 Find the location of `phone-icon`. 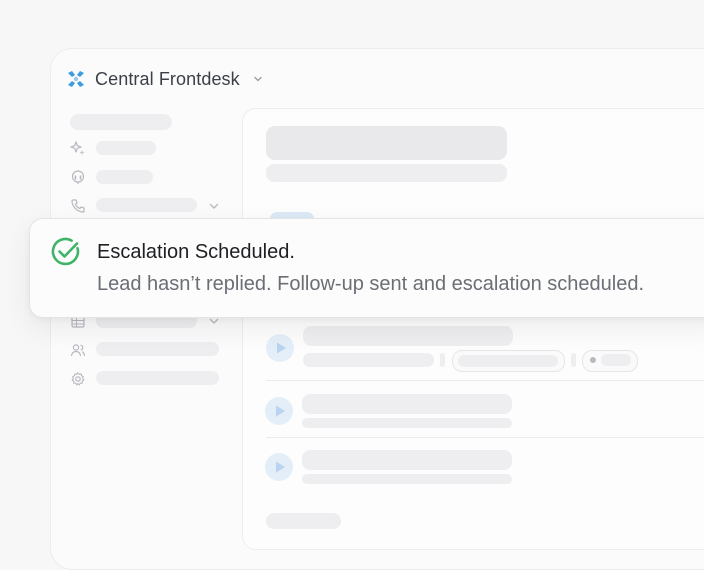

phone-icon is located at coordinates (78, 206).